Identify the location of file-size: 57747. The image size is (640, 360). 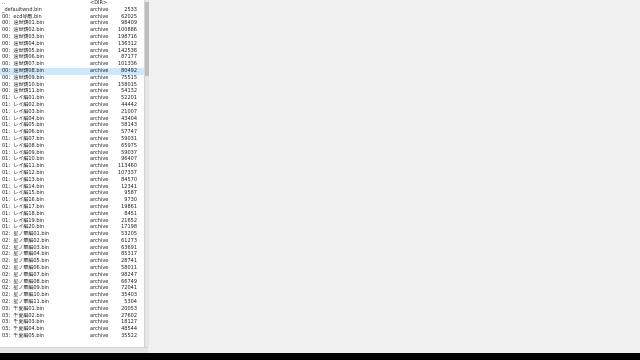
(129, 132).